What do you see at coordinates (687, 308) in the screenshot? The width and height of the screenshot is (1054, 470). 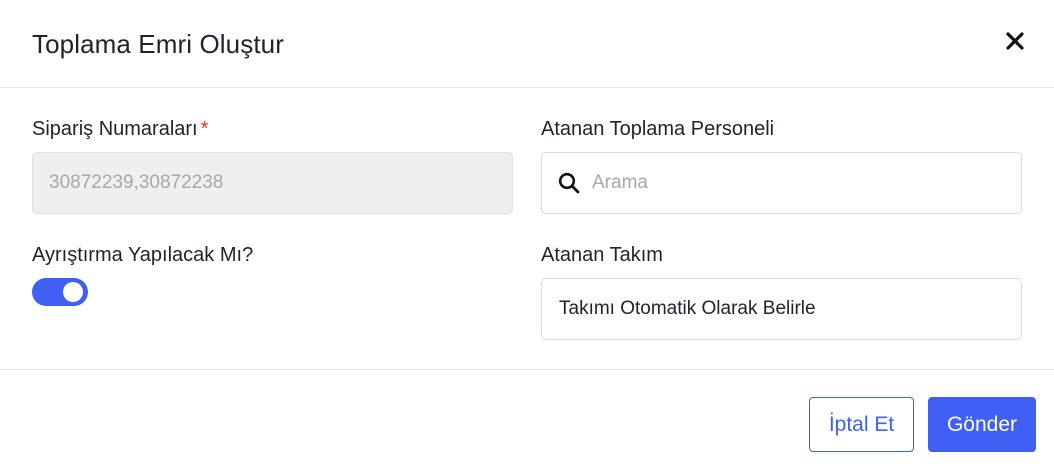 I see `team-select-value: Takımı Otomatik Olarak Belirle` at bounding box center [687, 308].